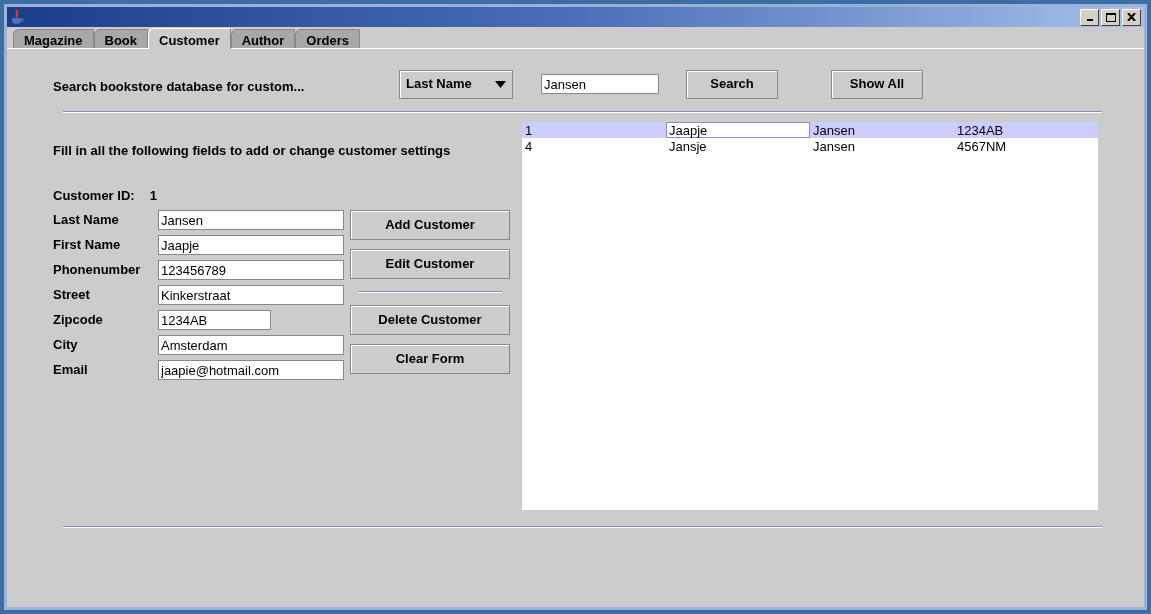 The image size is (1151, 614). I want to click on coffee-cup-icon, so click(17, 17).